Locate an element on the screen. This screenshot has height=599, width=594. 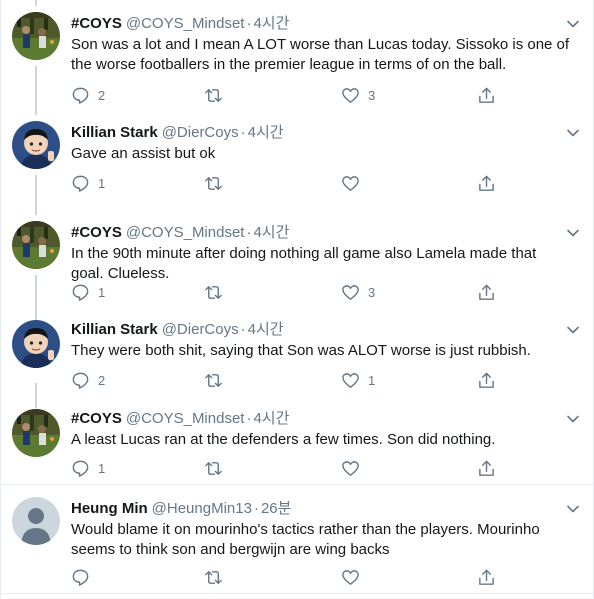
tweet-header: Killian Stark @DierCoys · 4시간 is located at coordinates (177, 133).